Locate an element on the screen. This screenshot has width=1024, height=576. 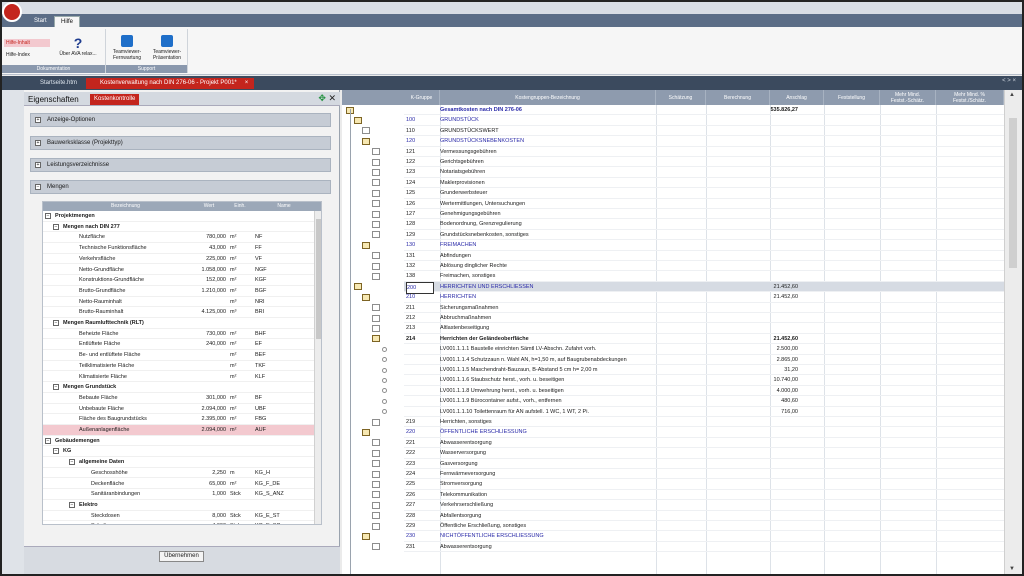
table-row: 129 Grundstücksnebenkosten, sonstiges is located at coordinates (704, 235).